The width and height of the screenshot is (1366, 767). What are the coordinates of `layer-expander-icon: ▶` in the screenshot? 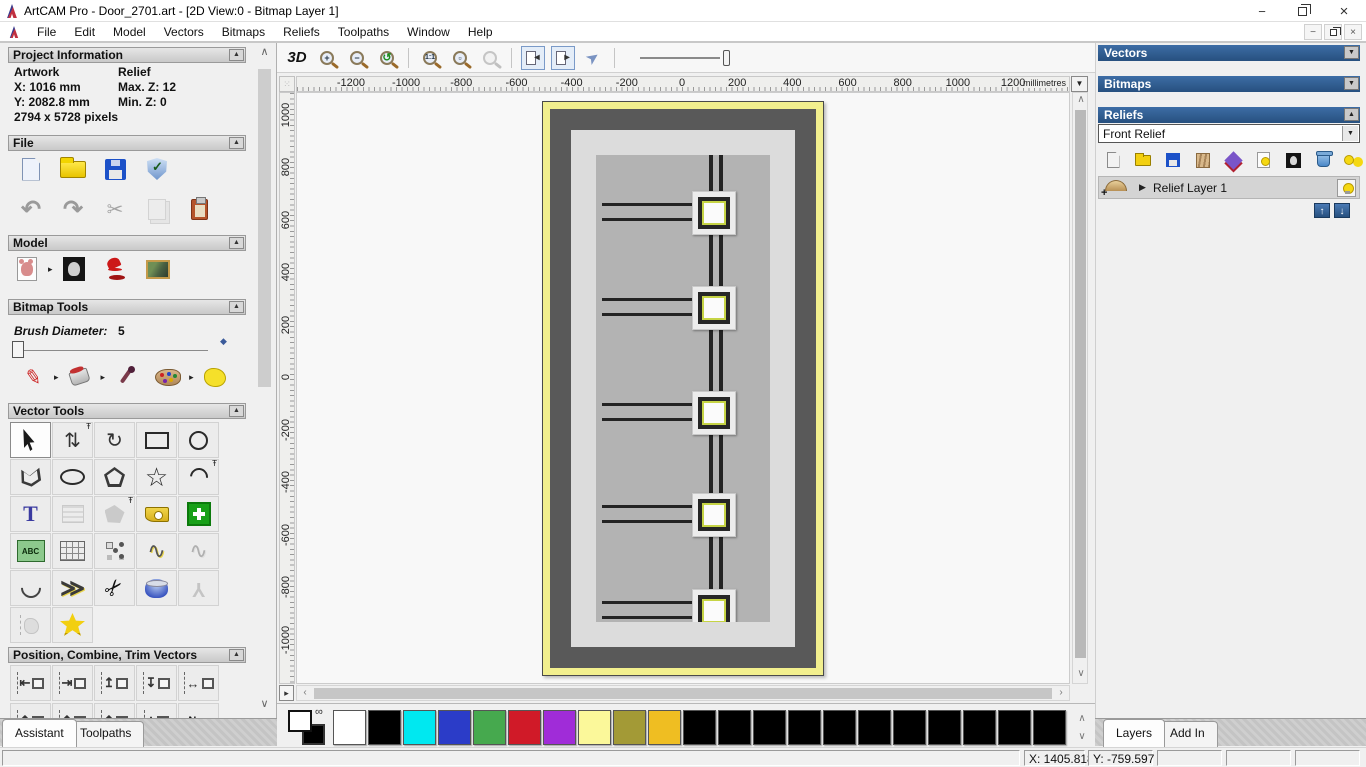 It's located at (1142, 187).